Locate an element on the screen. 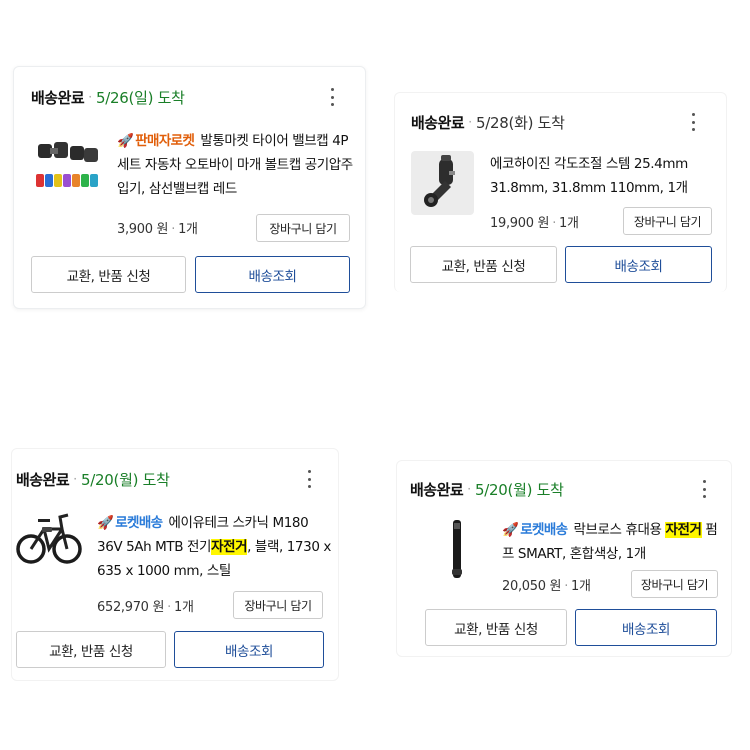  price-line: 652,970 원 · 1개 is located at coordinates (145, 607).